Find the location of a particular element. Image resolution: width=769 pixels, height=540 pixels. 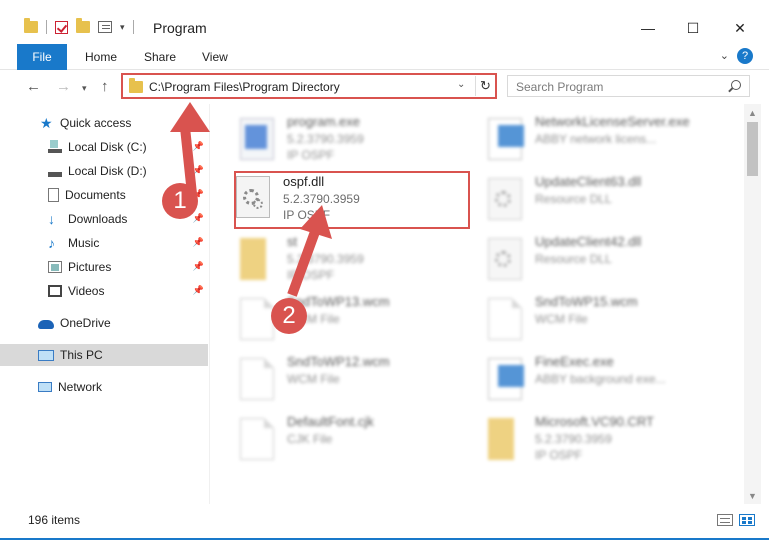

file-name: Microsoft.VC90.CRT is located at coordinates (594, 421).